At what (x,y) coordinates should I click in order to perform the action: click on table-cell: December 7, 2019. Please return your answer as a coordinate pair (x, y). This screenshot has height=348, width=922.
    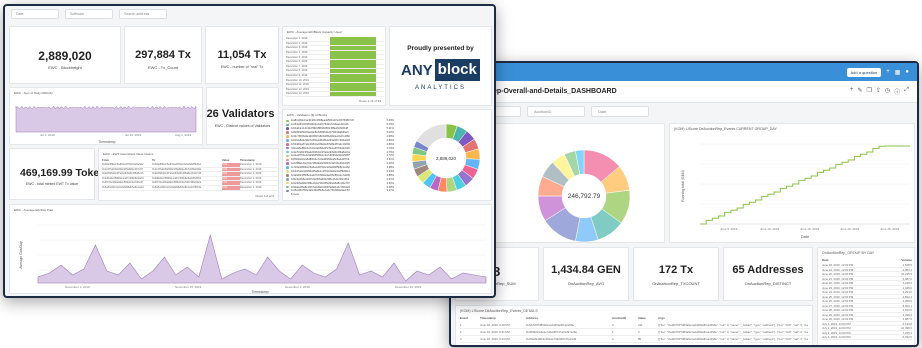
    Looking at the image, I should click on (297, 66).